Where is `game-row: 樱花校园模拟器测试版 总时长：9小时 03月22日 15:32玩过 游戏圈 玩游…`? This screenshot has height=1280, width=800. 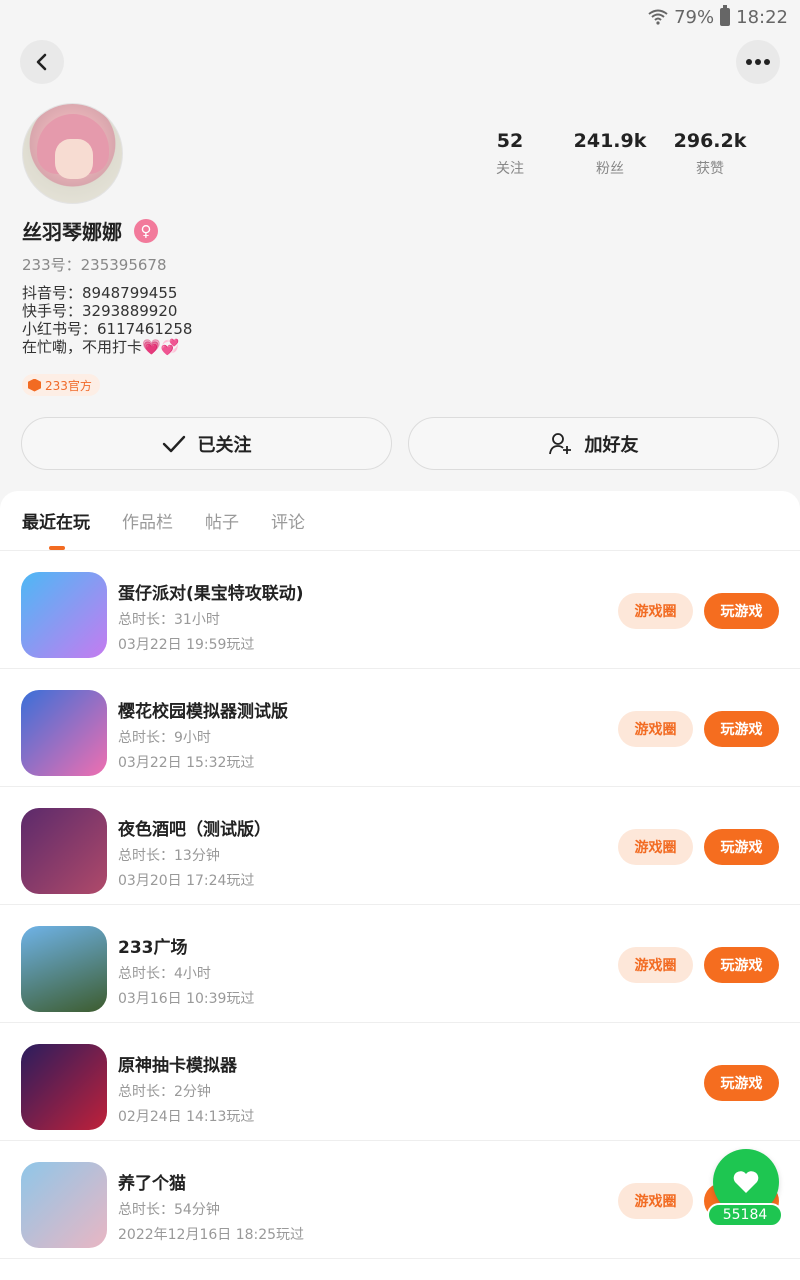
game-row: 樱花校园模拟器测试版 总时长：9小时 03月22日 15:32玩过 游戏圈 玩游… is located at coordinates (400, 728).